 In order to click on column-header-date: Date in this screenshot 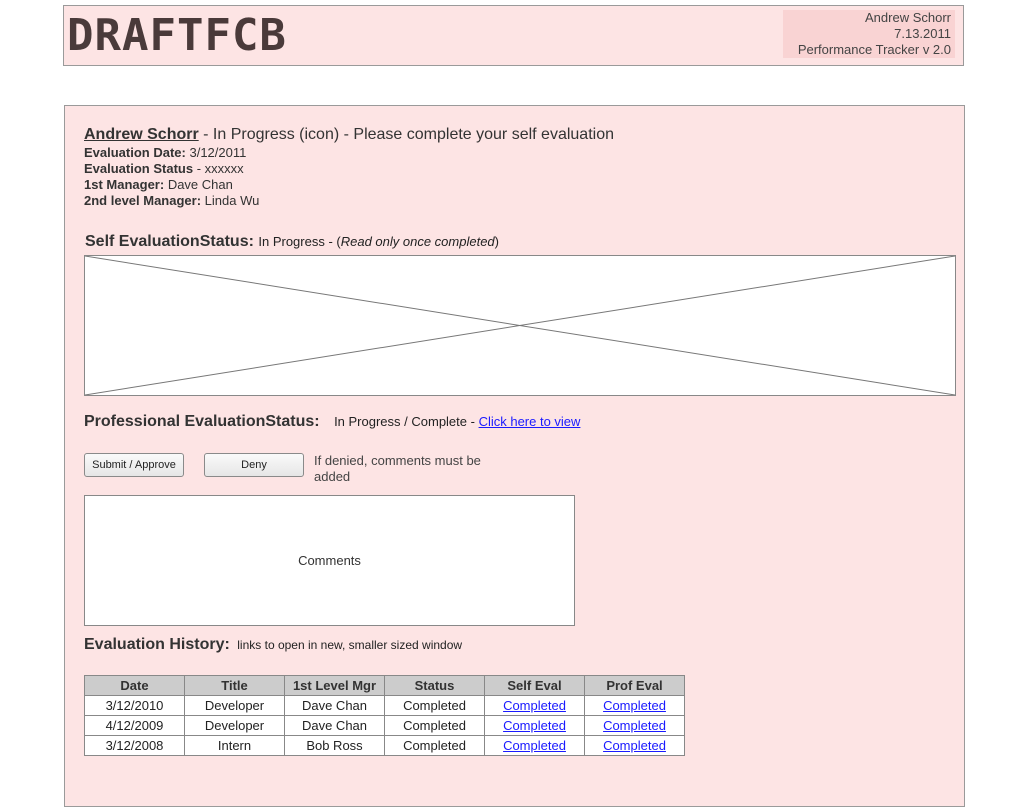, I will do `click(134, 685)`.